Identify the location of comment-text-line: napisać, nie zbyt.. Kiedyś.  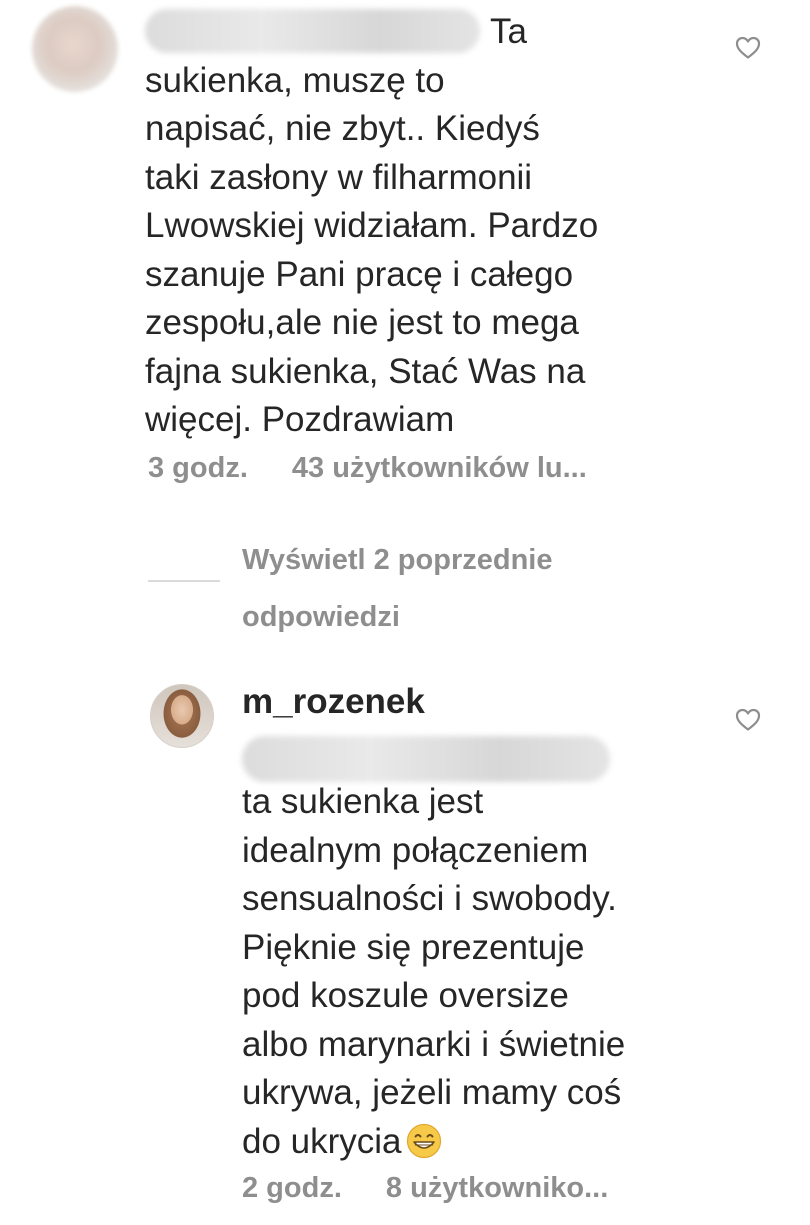
(342, 128).